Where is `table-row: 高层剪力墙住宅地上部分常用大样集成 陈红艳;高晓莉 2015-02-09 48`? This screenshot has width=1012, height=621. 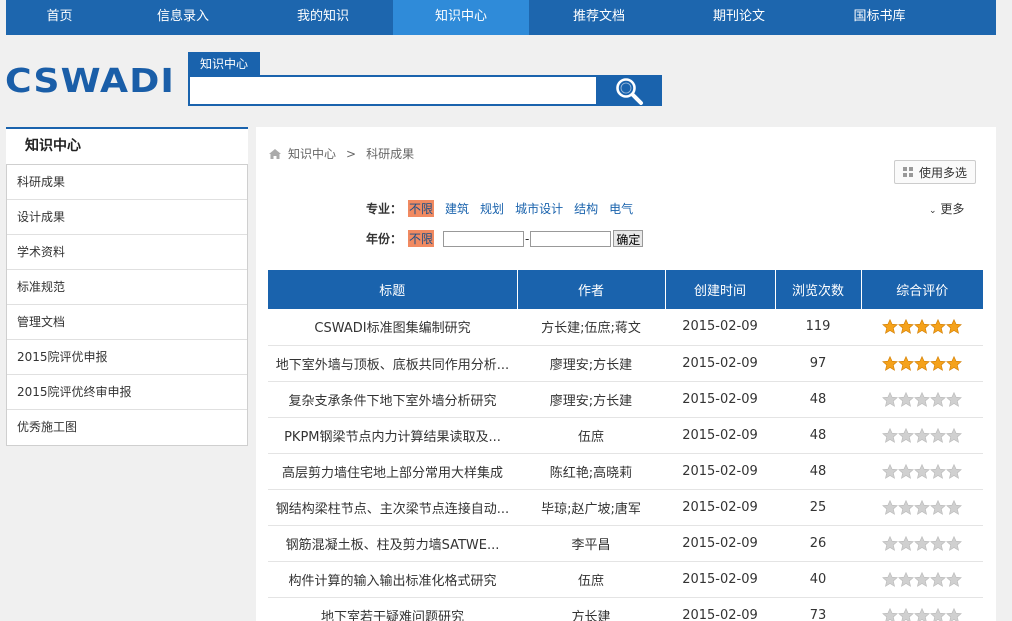
table-row: 高层剪力墙住宅地上部分常用大样集成 陈红艳;高晓莉 2015-02-09 48 is located at coordinates (625, 471).